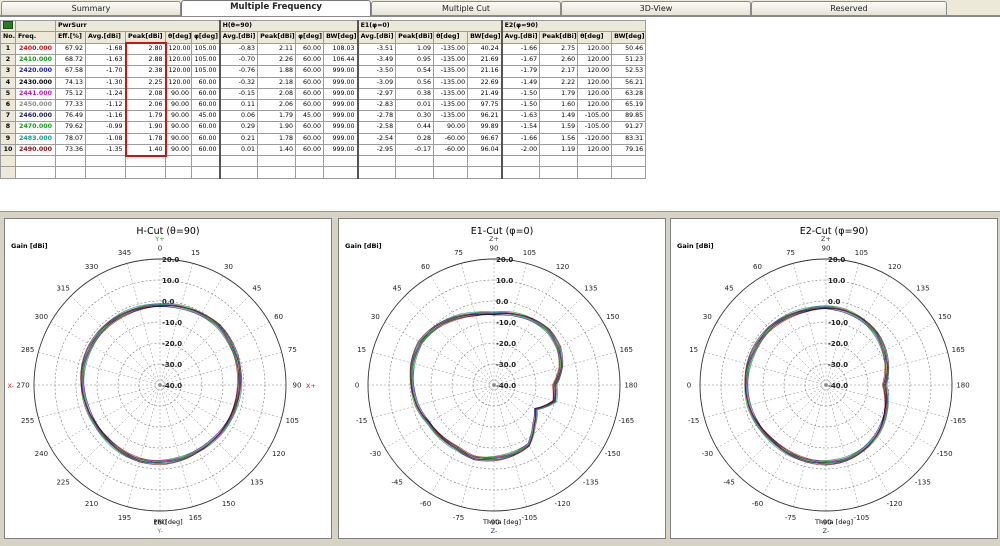 This screenshot has height=546, width=1000. I want to click on freq-cell: 2450.000, so click(35, 105).